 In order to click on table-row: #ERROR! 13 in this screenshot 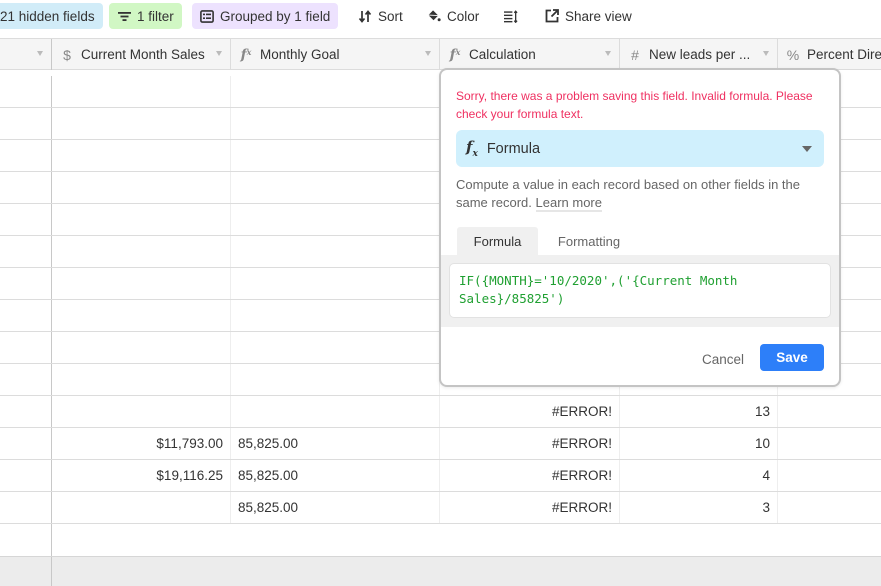, I will do `click(440, 412)`.